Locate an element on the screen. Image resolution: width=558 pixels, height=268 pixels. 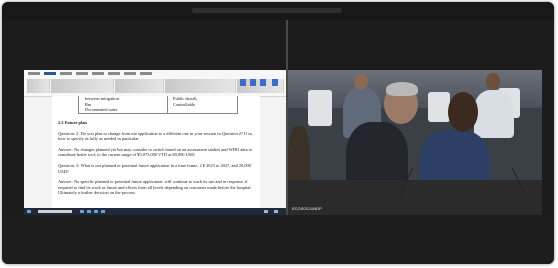
table-cell: between mitigation is located at coordinates (102, 98).